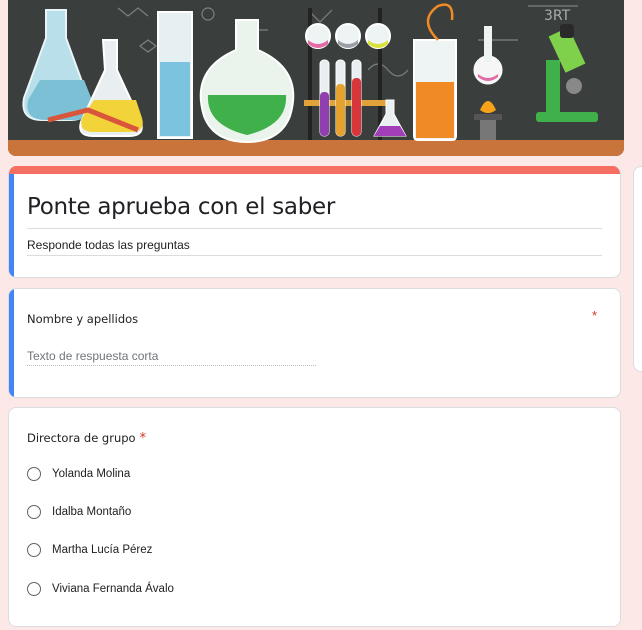 The image size is (642, 630). Describe the element at coordinates (92, 512) in the screenshot. I see `option-label: Idalba Montaño` at that location.